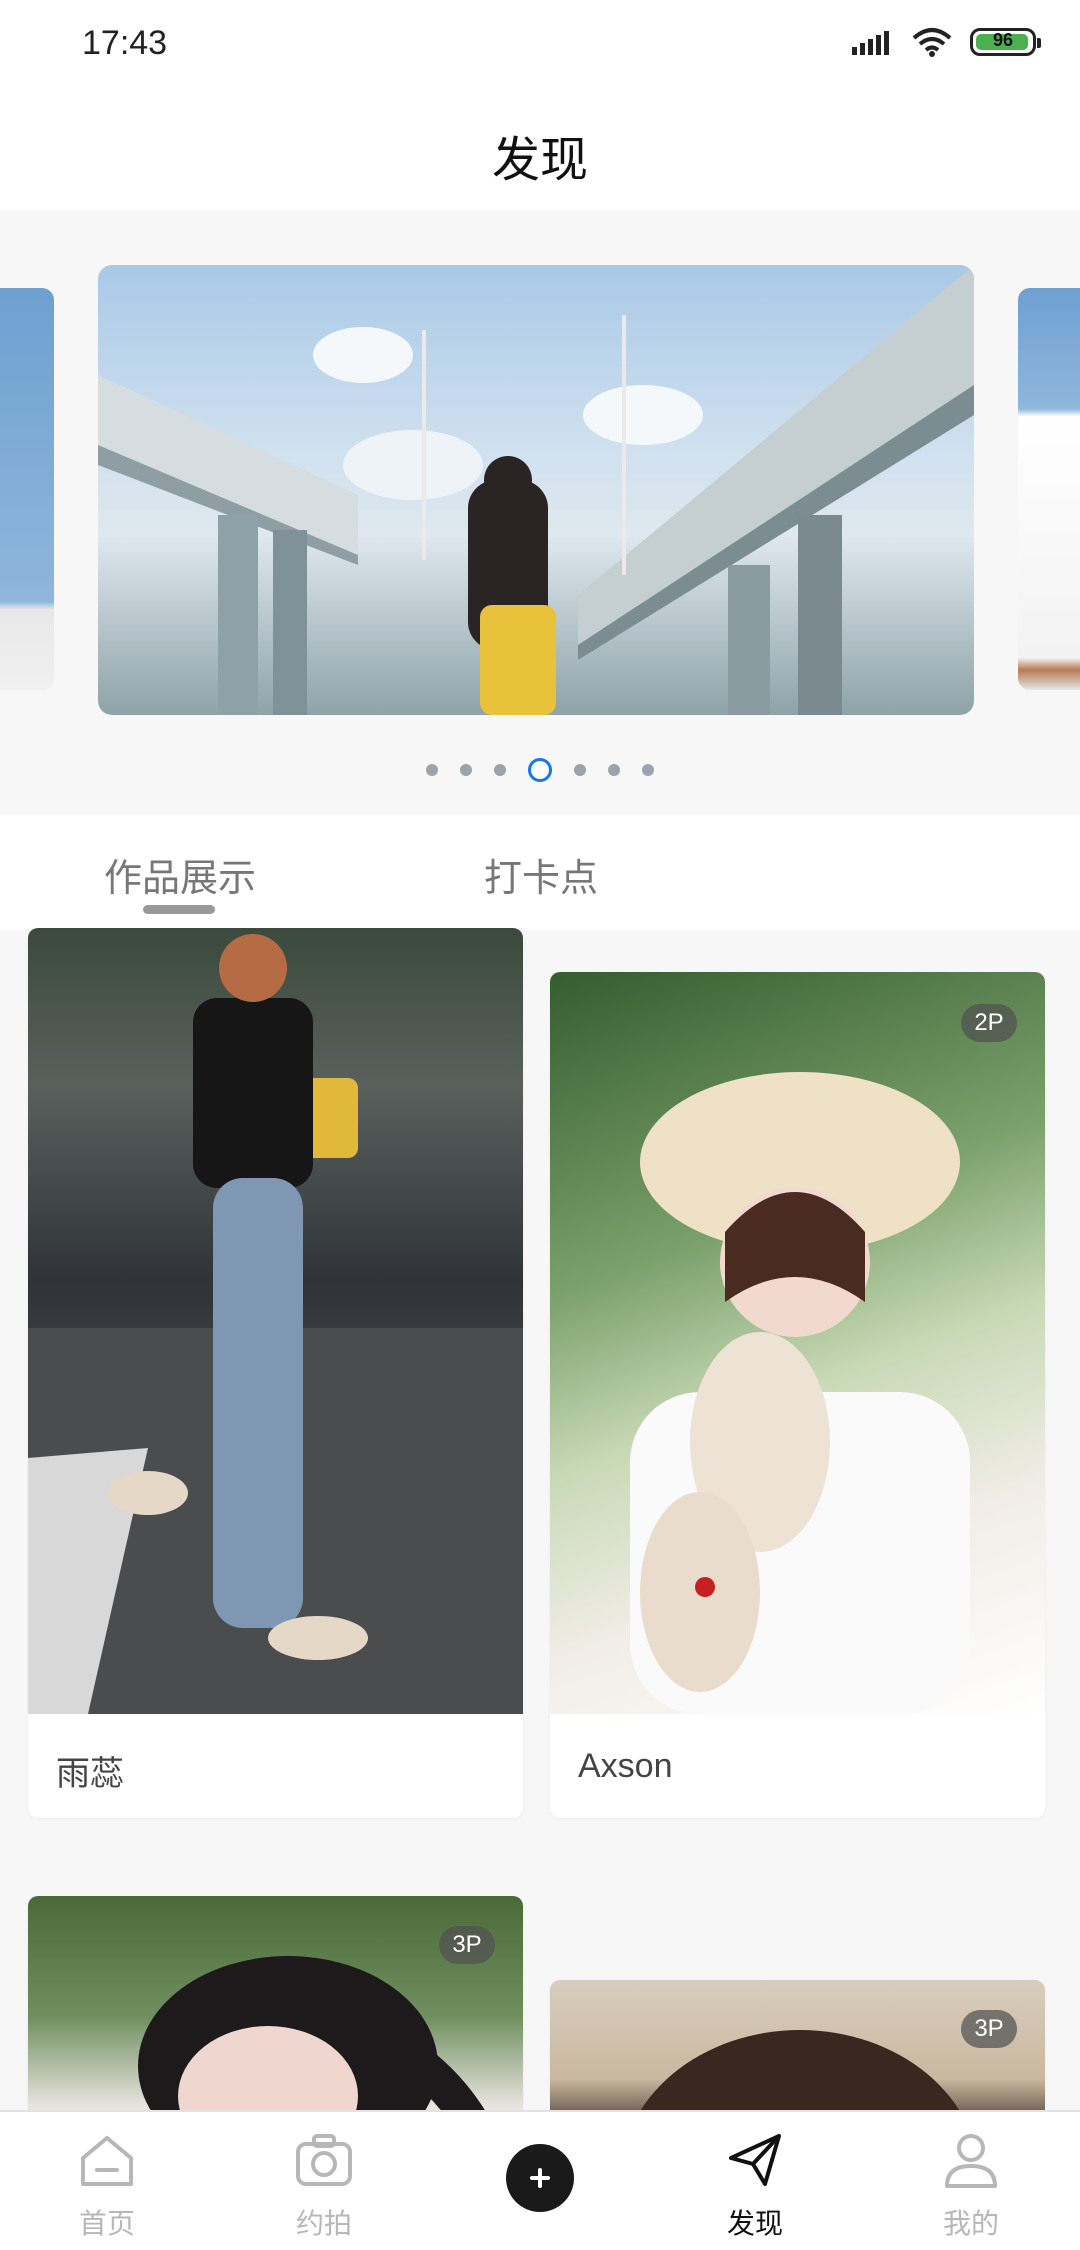 The width and height of the screenshot is (1080, 2250). What do you see at coordinates (625, 1766) in the screenshot?
I see `work-card-author: Axson` at bounding box center [625, 1766].